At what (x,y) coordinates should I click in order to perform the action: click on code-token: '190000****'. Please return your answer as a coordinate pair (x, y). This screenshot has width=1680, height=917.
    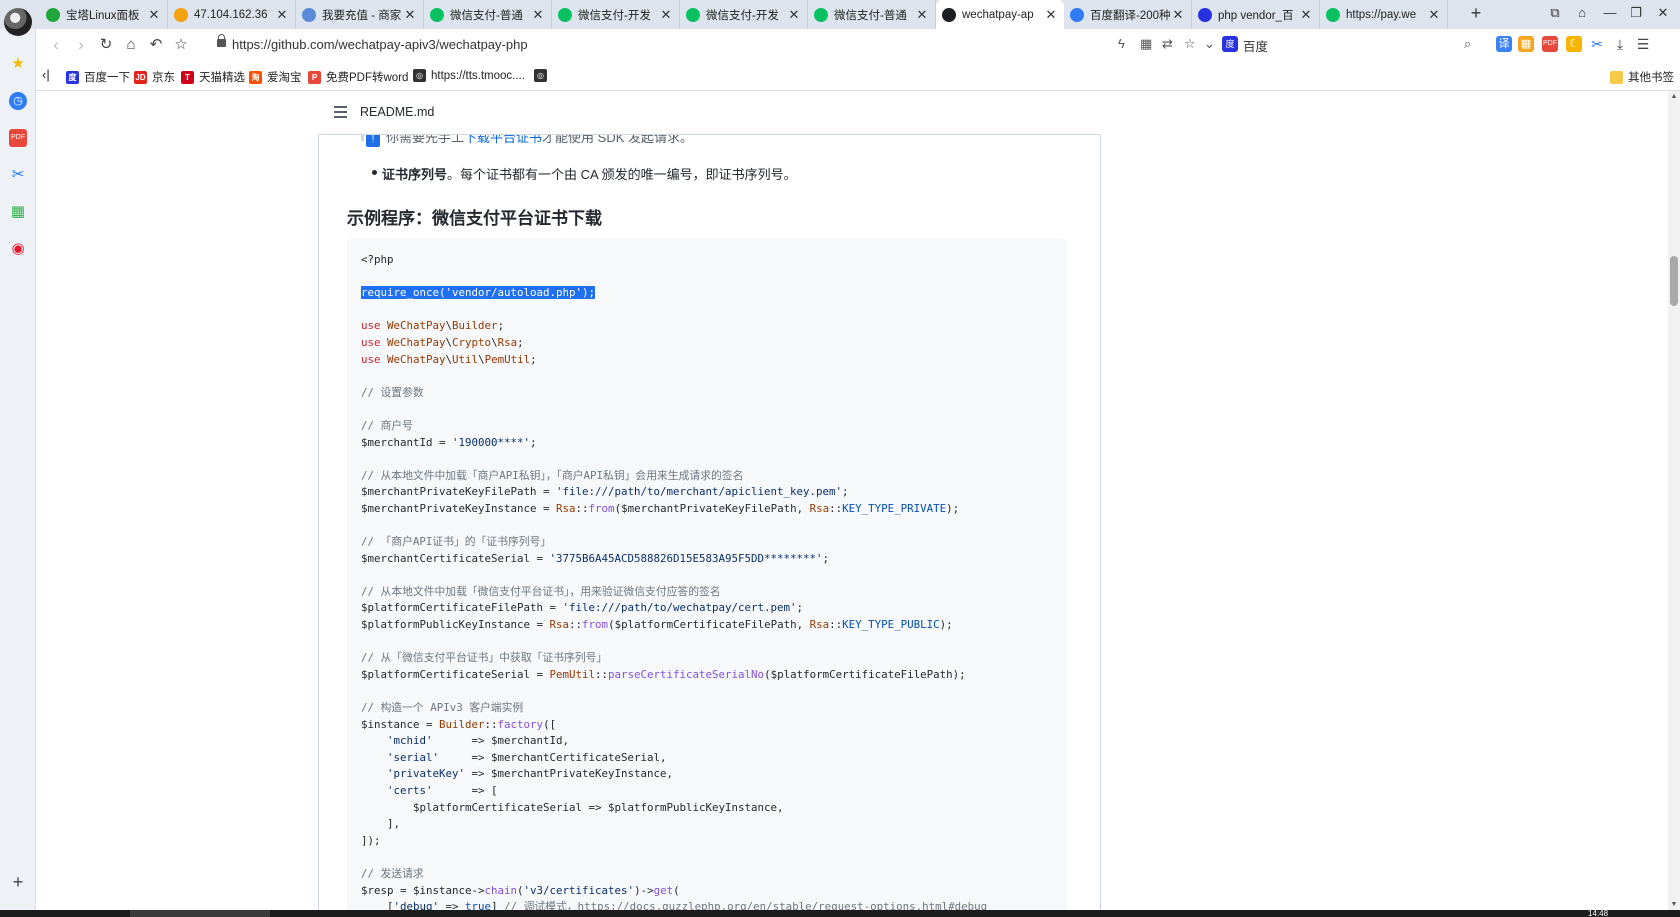
    Looking at the image, I should click on (491, 442).